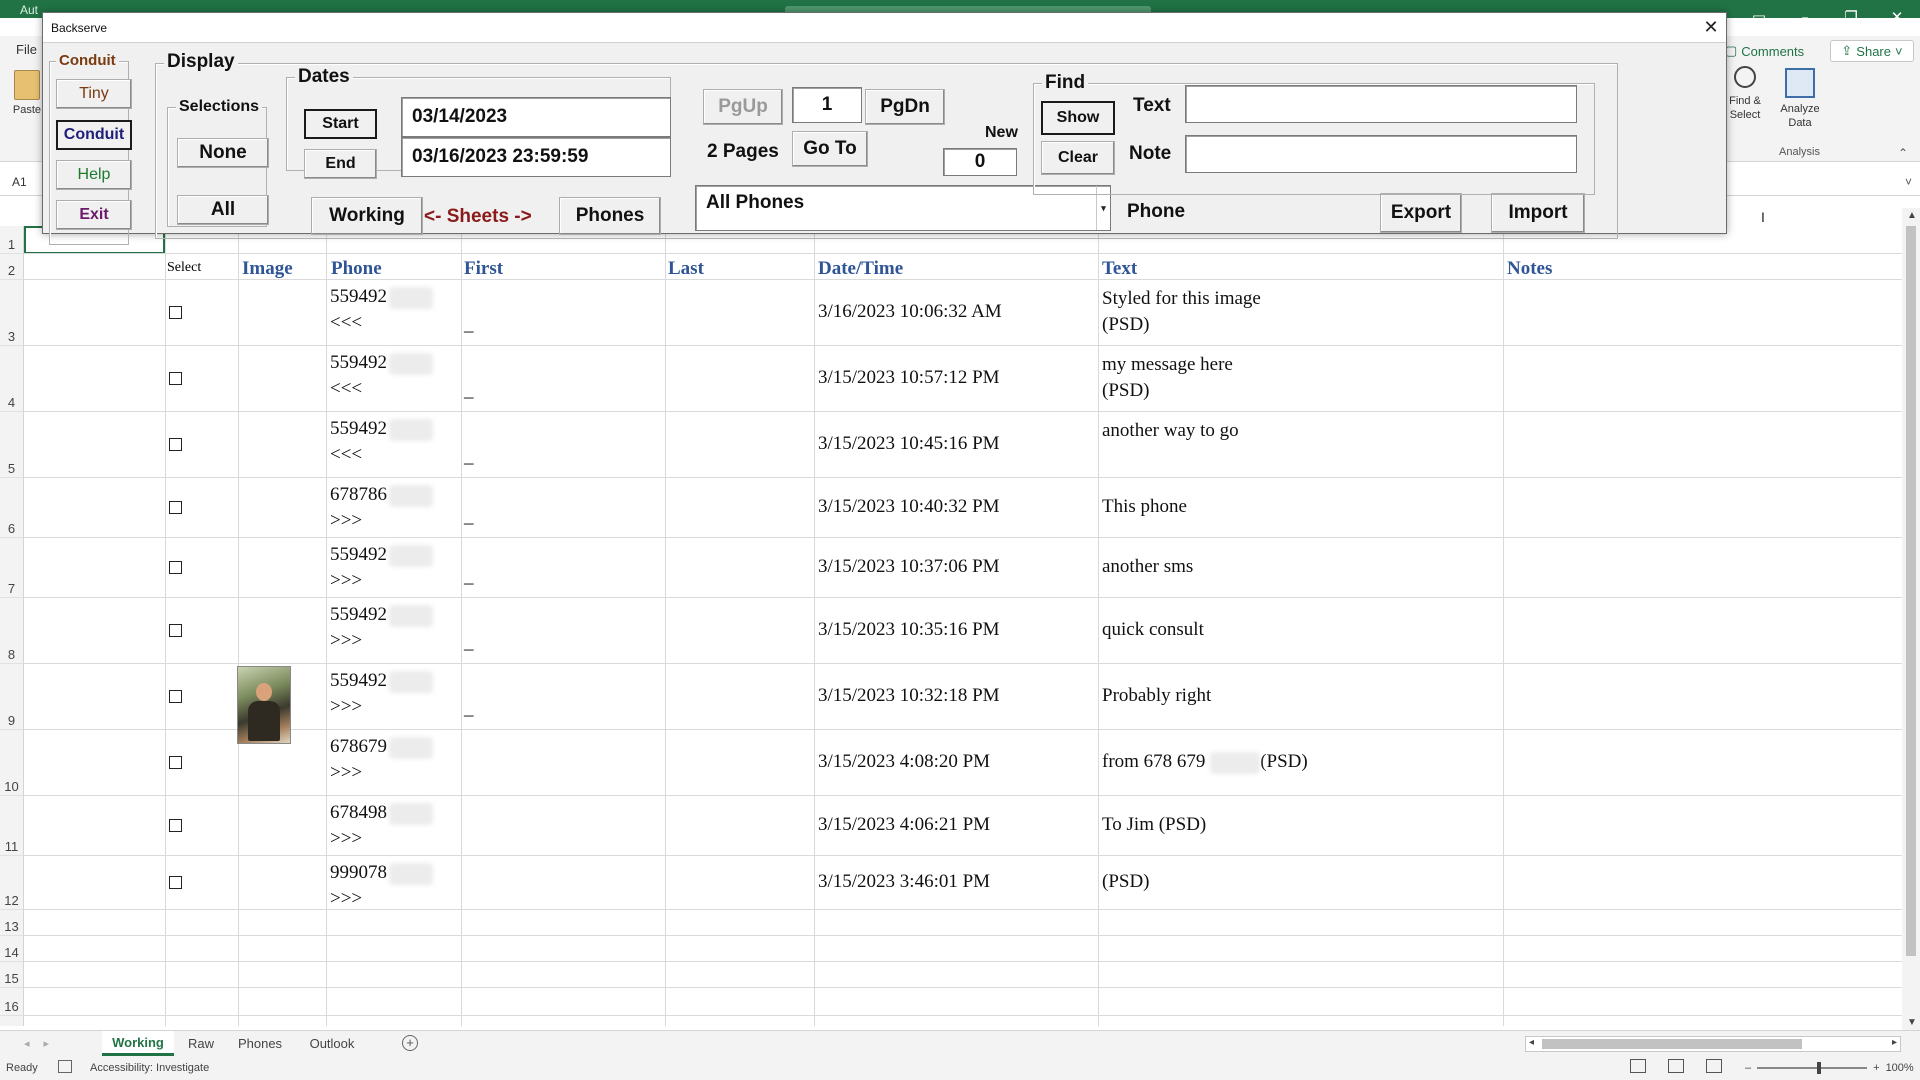  What do you see at coordinates (12, 267) in the screenshot?
I see `row-header: 2` at bounding box center [12, 267].